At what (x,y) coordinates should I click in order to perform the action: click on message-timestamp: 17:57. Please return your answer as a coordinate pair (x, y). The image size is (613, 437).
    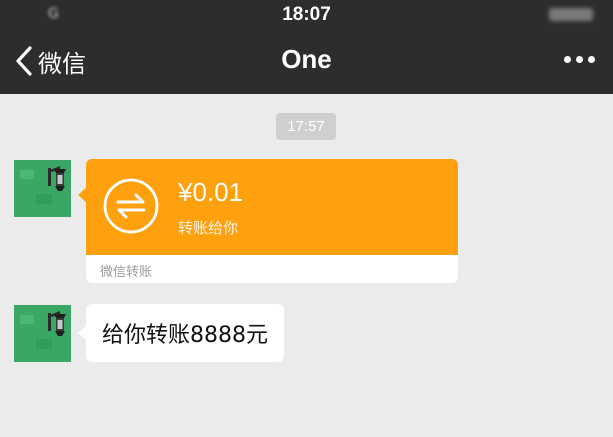
    Looking at the image, I should click on (306, 126).